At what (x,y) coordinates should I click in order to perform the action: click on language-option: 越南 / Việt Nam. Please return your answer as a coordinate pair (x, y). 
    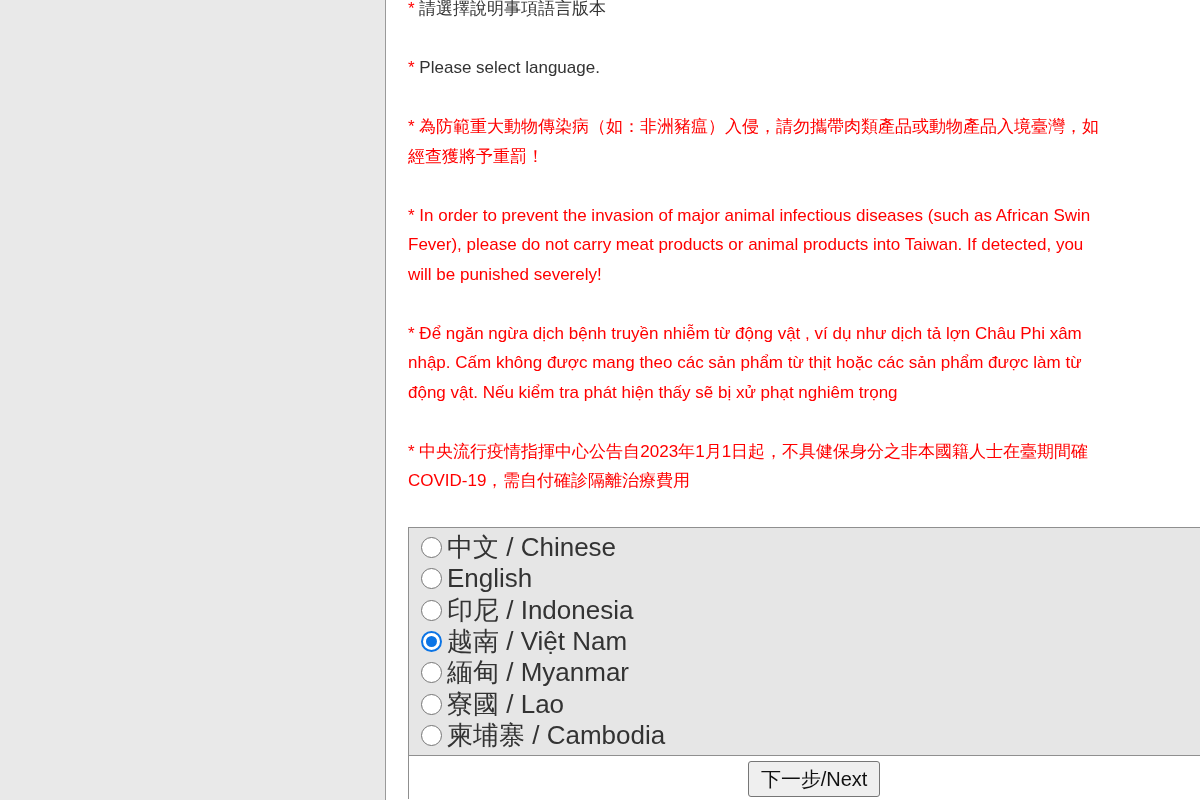
    Looking at the image, I should click on (524, 641).